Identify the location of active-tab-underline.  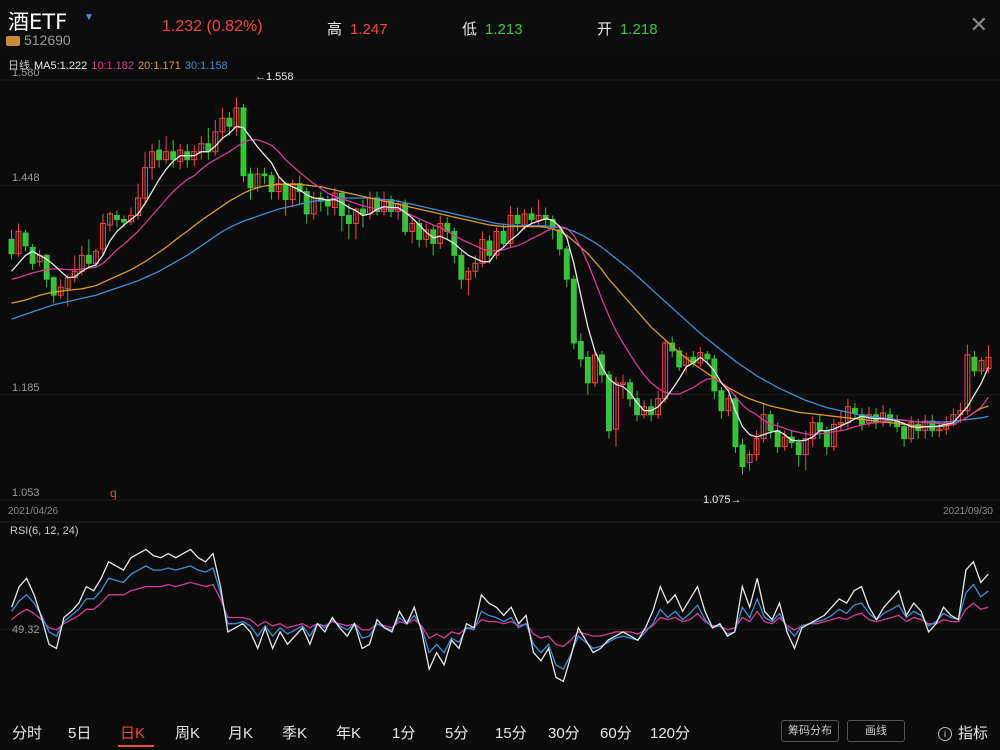
(136, 746).